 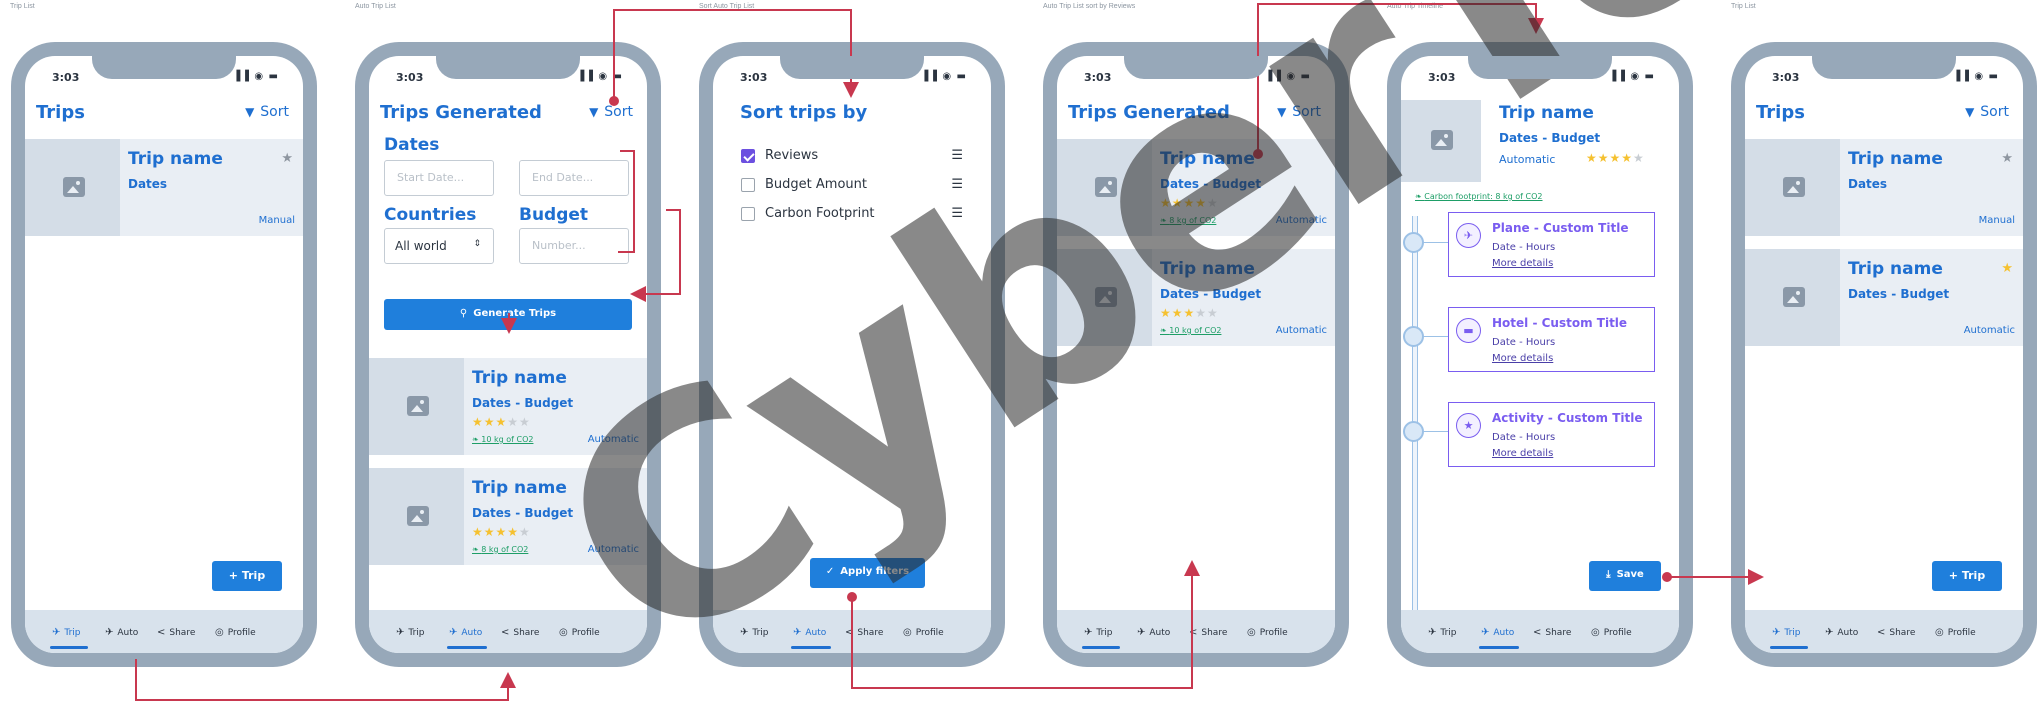 I want to click on arrow-trip-to-auto, so click(x=325, y=680).